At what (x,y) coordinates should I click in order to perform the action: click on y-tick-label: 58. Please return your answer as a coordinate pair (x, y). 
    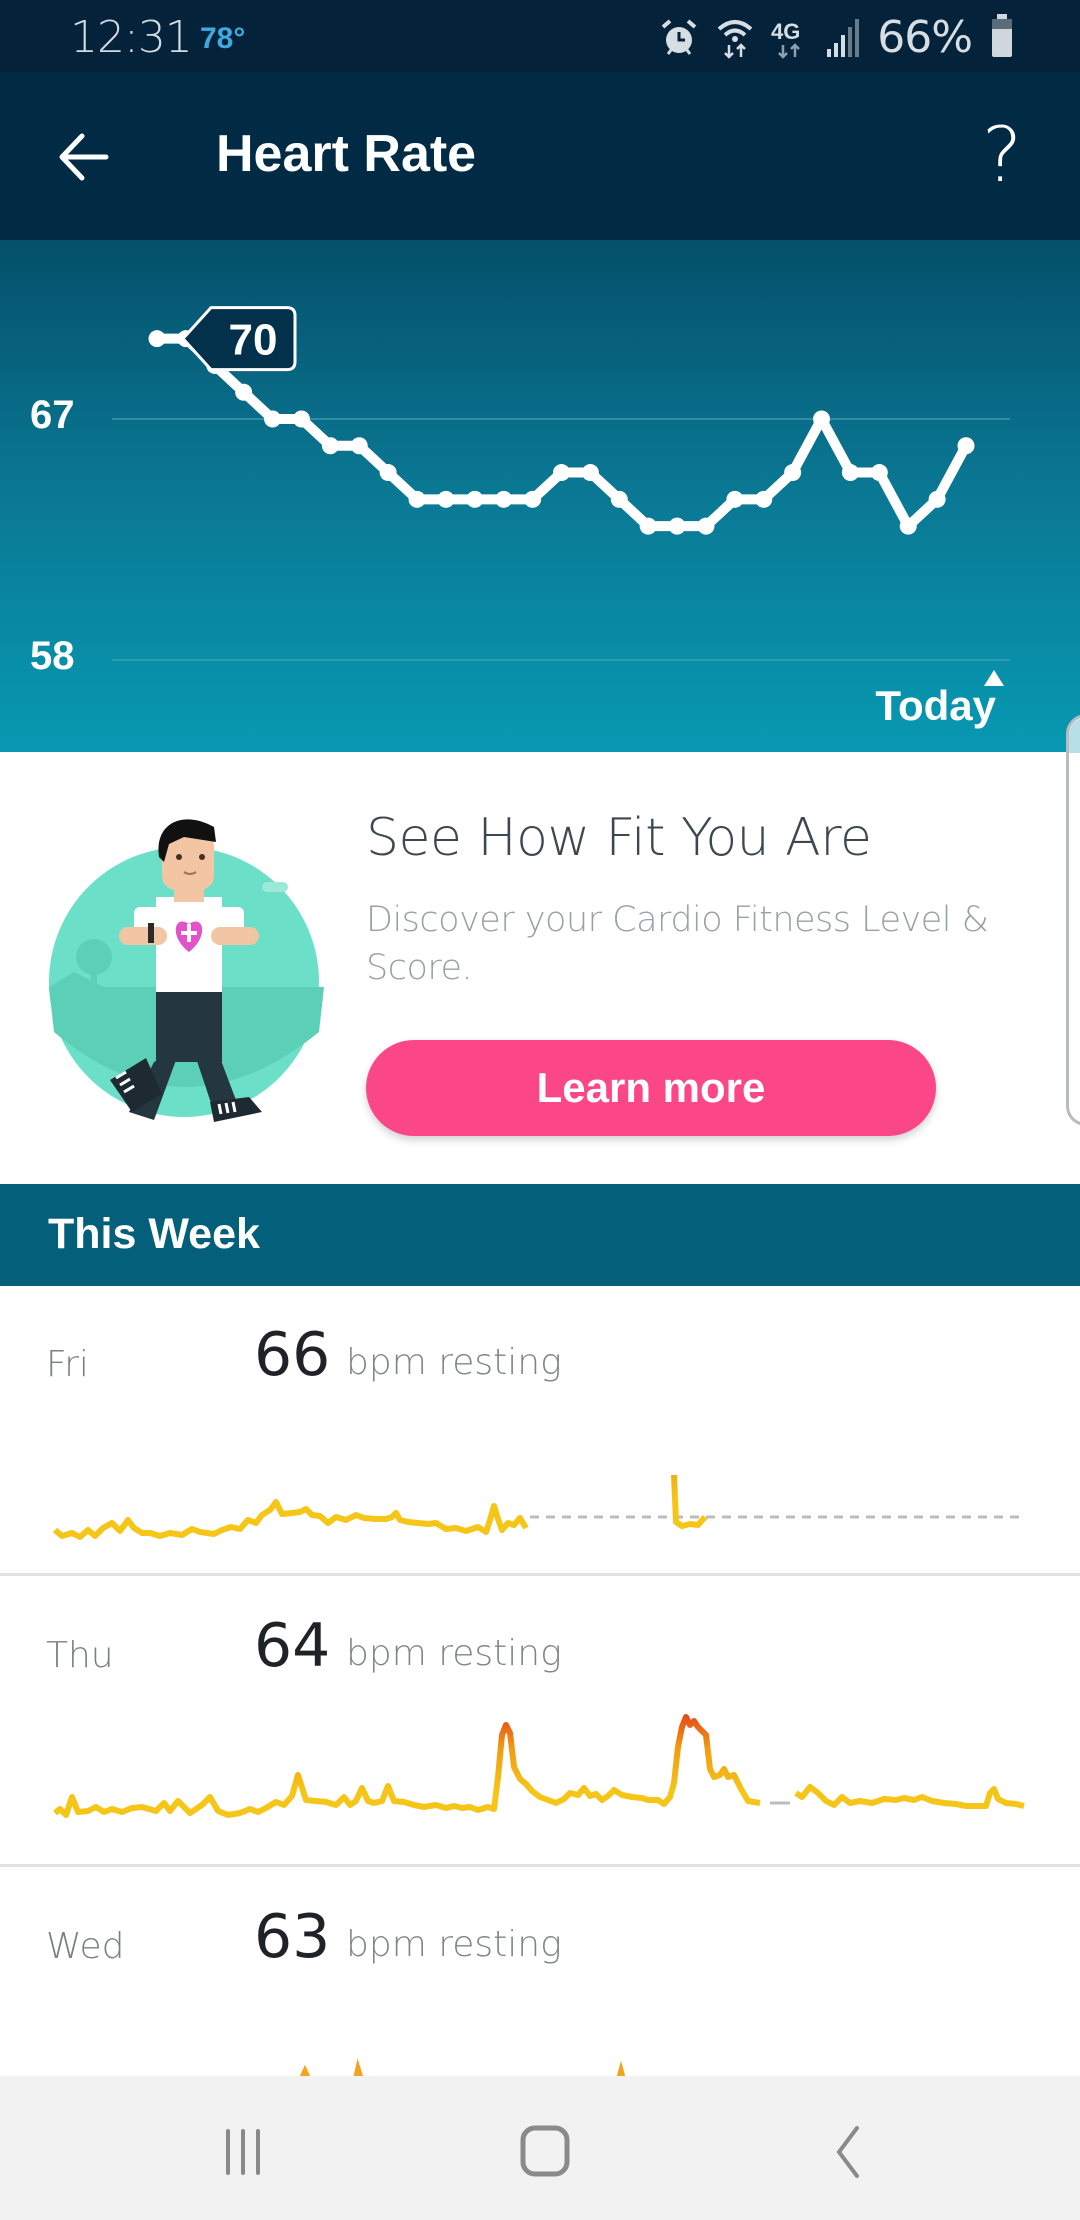
    Looking at the image, I should click on (52, 656).